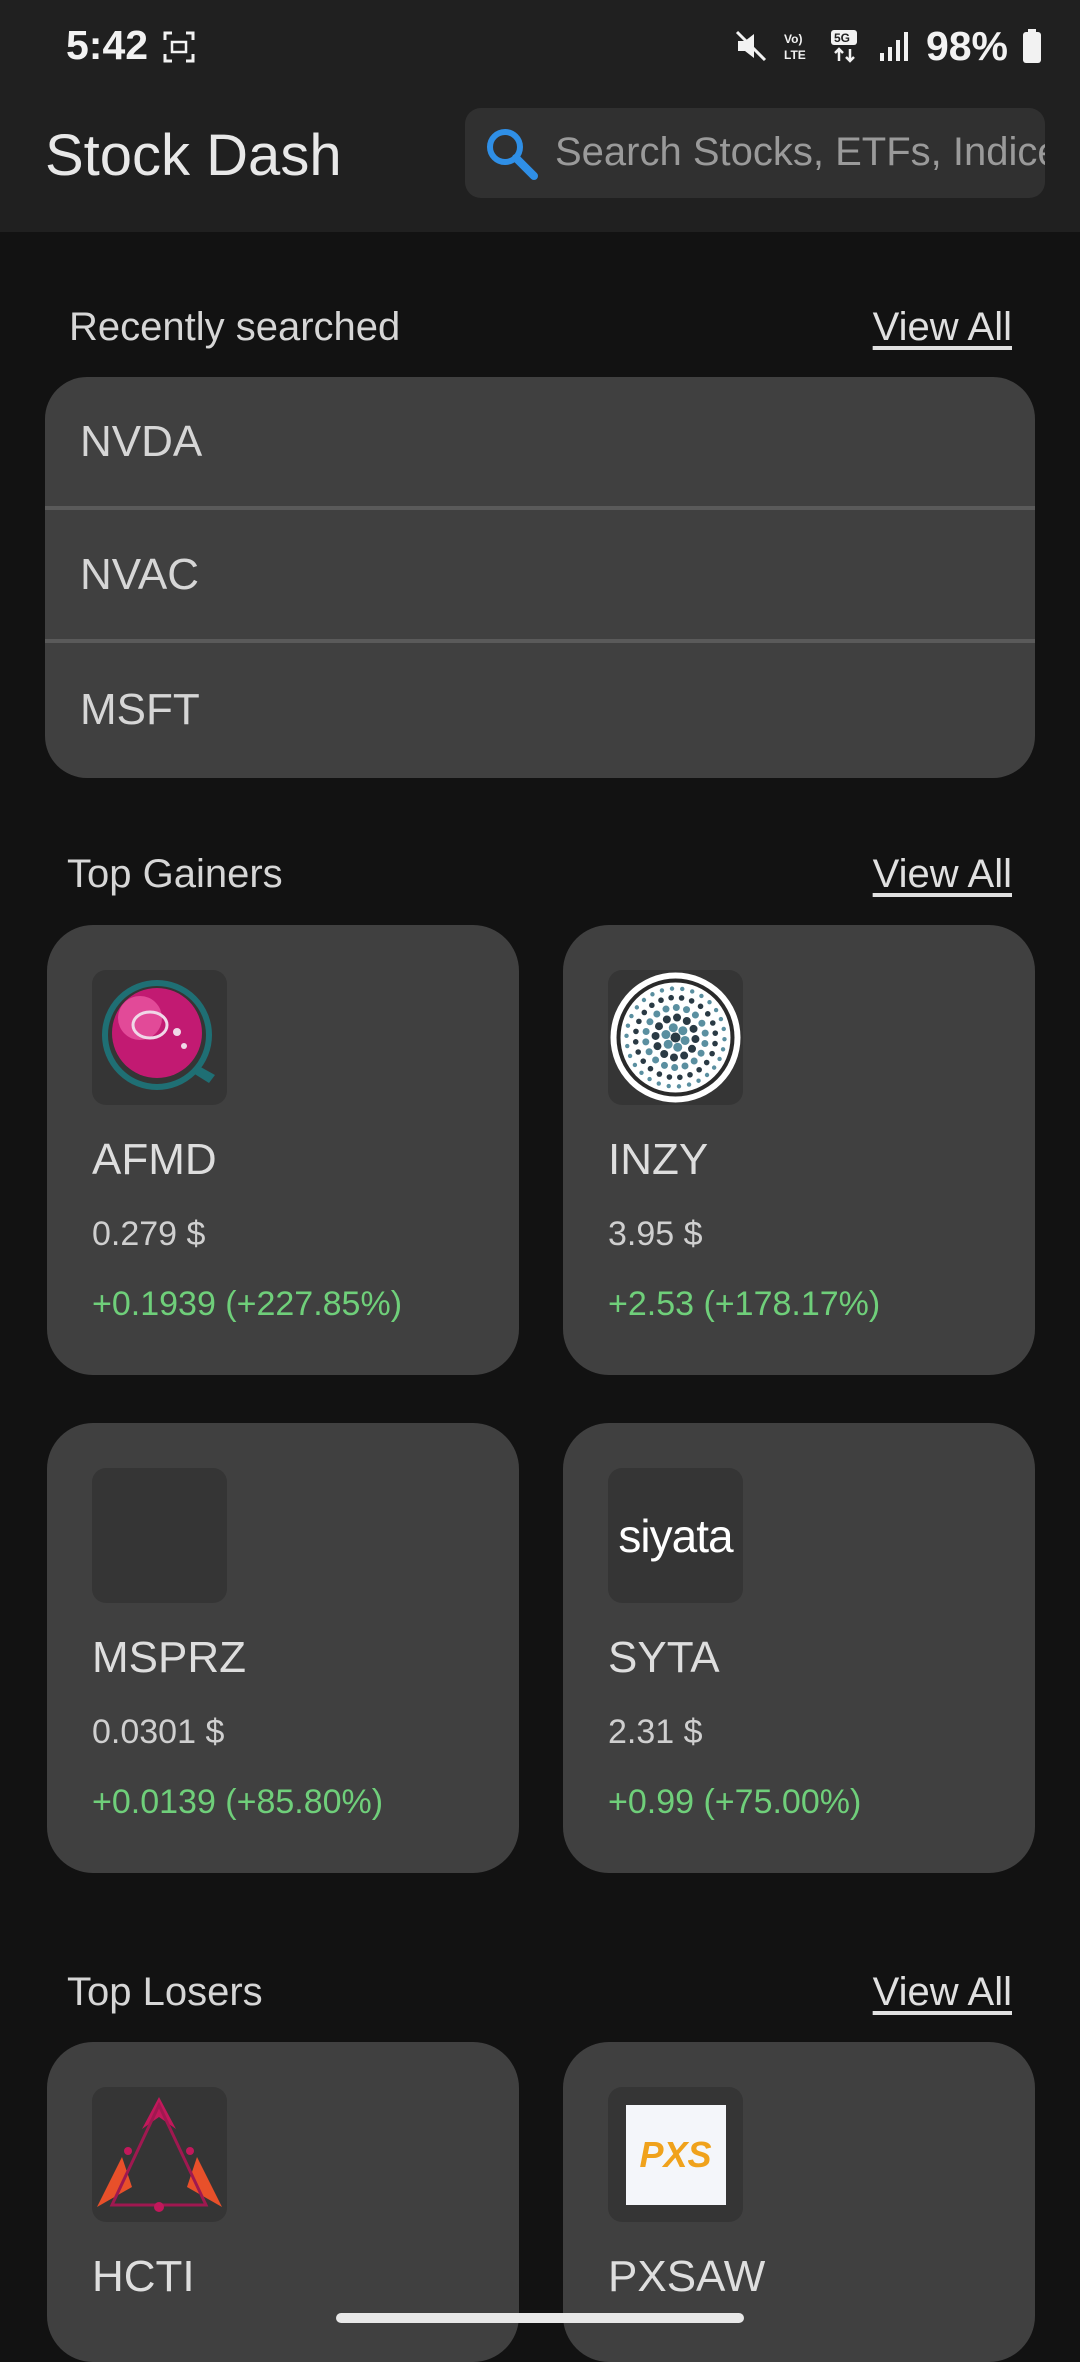 The height and width of the screenshot is (2362, 1080). Describe the element at coordinates (1032, 46) in the screenshot. I see `battery-icon` at that location.